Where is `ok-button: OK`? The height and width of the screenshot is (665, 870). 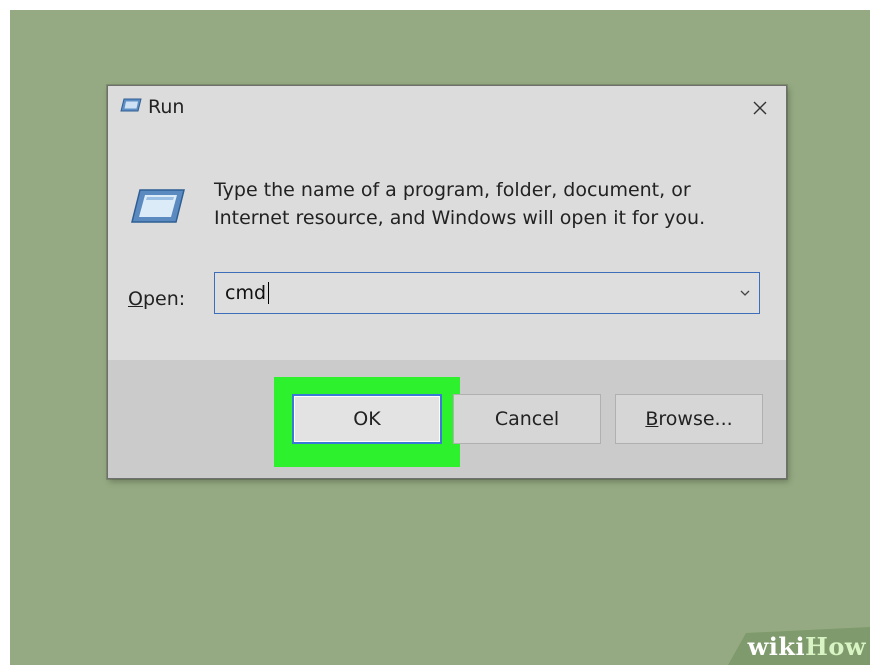
ok-button: OK is located at coordinates (367, 419).